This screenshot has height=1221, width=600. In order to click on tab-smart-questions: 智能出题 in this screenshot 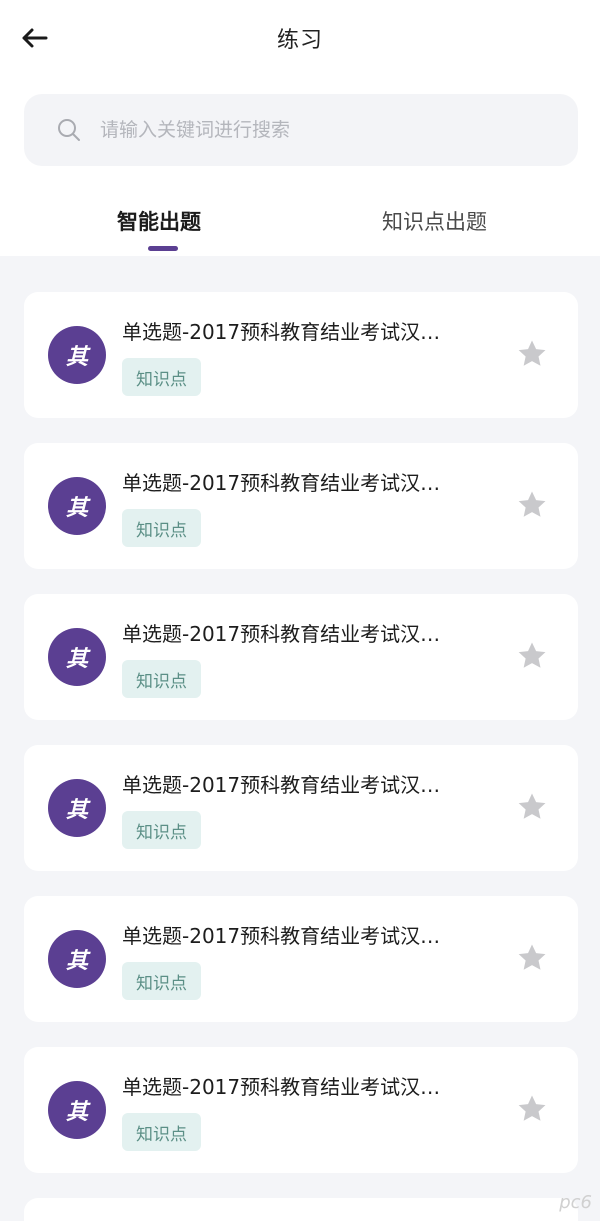, I will do `click(159, 221)`.